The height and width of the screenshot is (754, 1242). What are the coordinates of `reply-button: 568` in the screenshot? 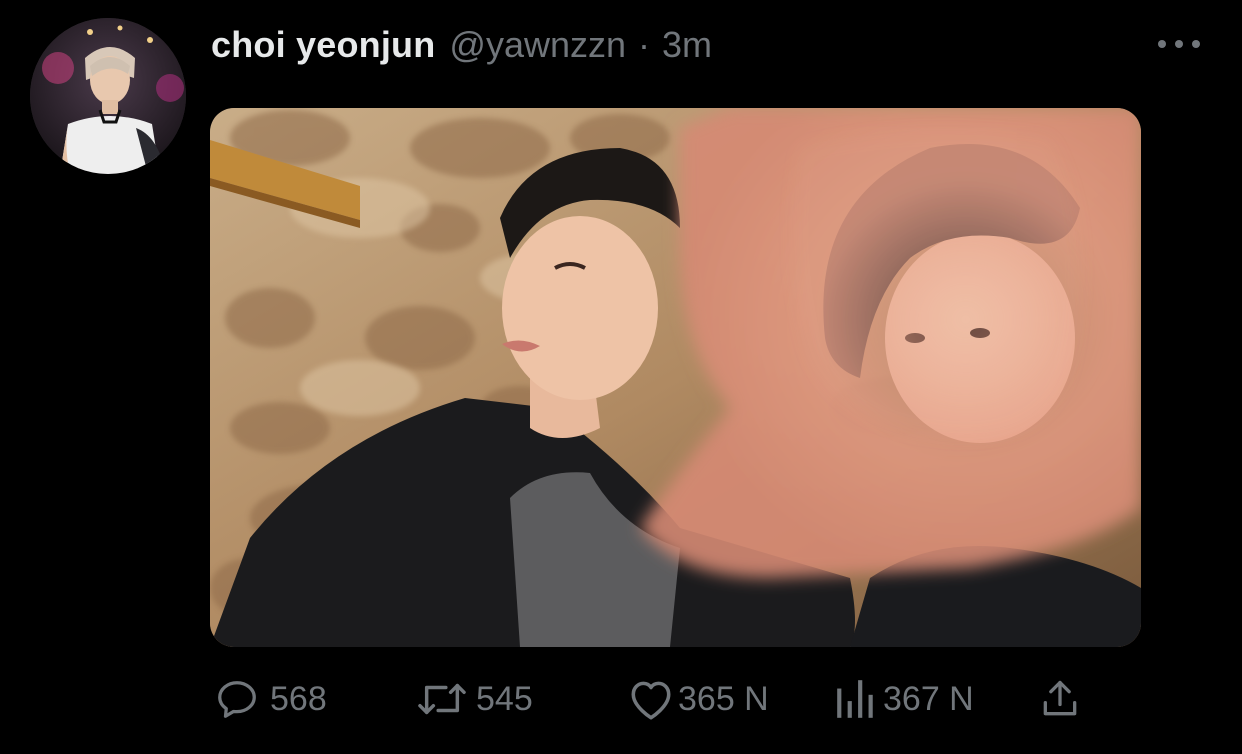 It's located at (270, 699).